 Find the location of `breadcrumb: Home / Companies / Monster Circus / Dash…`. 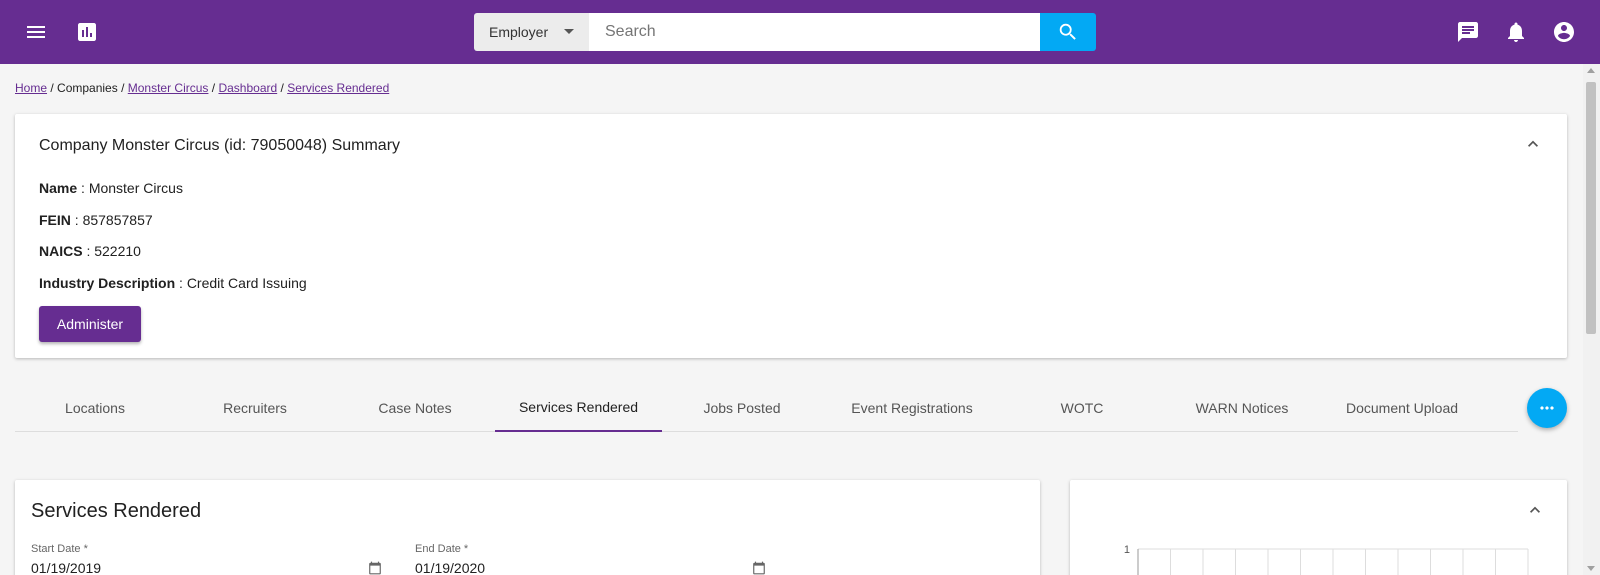

breadcrumb: Home / Companies / Monster Circus / Dash… is located at coordinates (202, 88).